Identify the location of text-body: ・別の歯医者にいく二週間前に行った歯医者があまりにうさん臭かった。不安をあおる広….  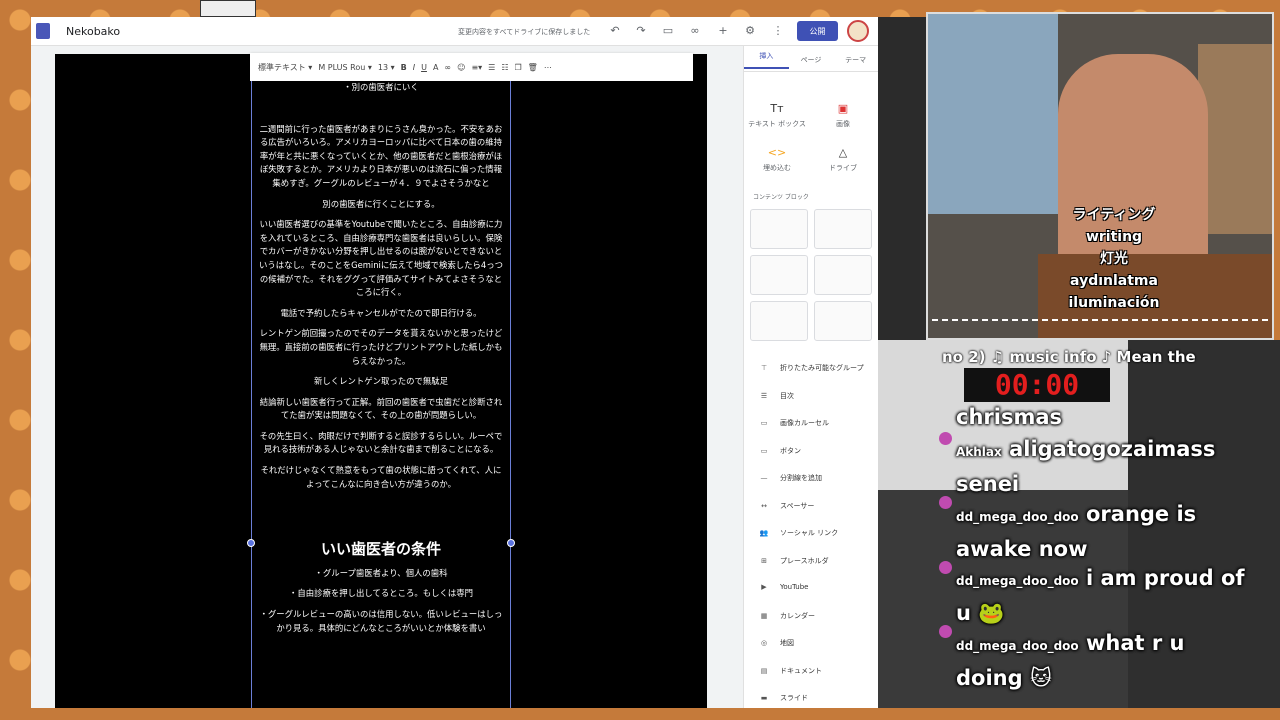
(381, 286).